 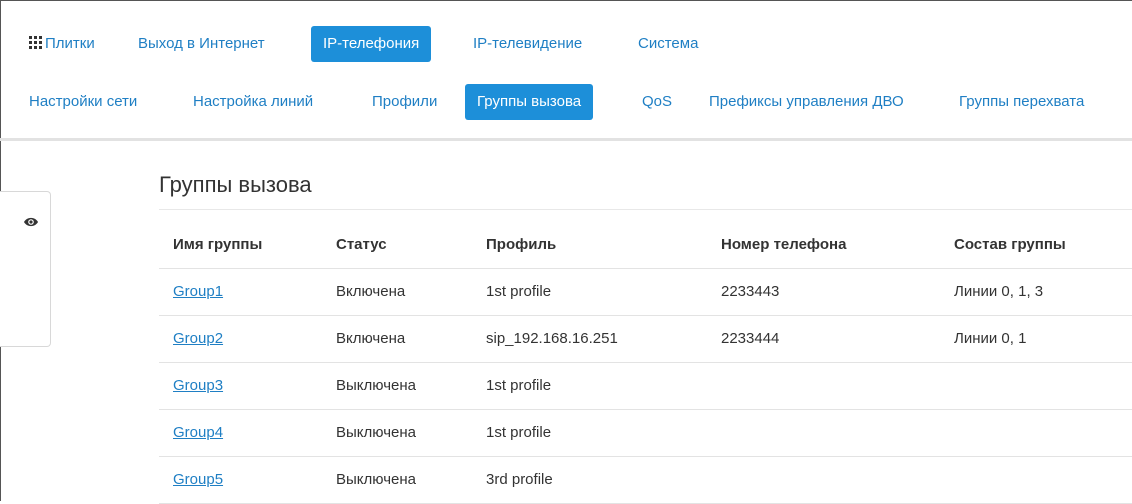 What do you see at coordinates (253, 102) in the screenshot?
I see `subnav-line-settings: Настройка линий` at bounding box center [253, 102].